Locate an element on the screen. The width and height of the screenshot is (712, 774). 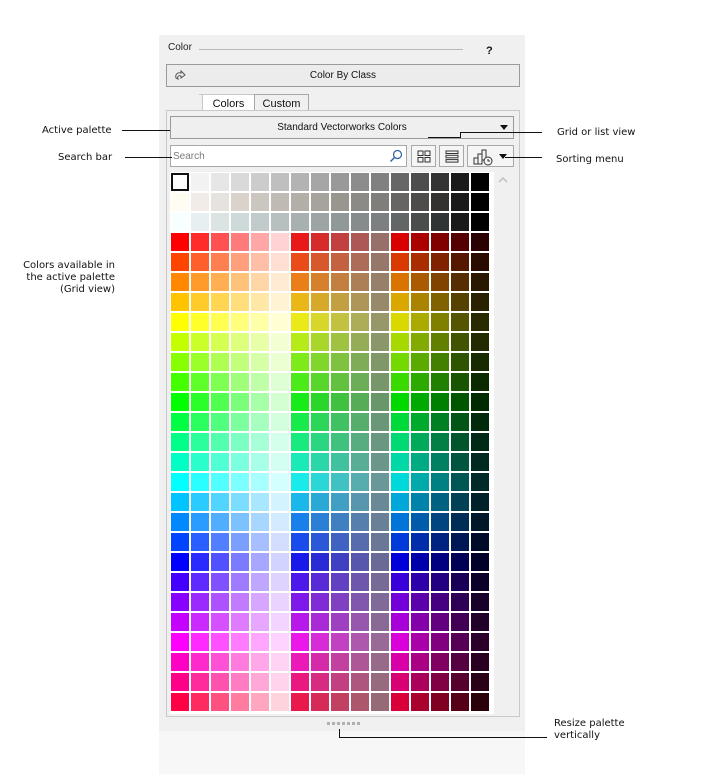
color-by-class-button: Color By Class is located at coordinates (343, 75).